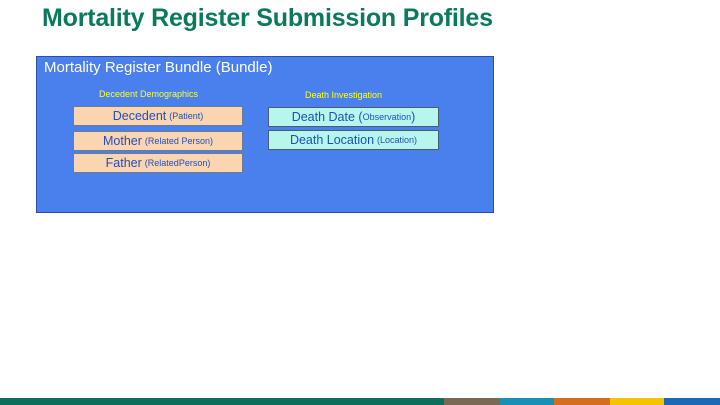 Image resolution: width=720 pixels, height=405 pixels. Describe the element at coordinates (123, 163) in the screenshot. I see `profile-name: Father` at that location.